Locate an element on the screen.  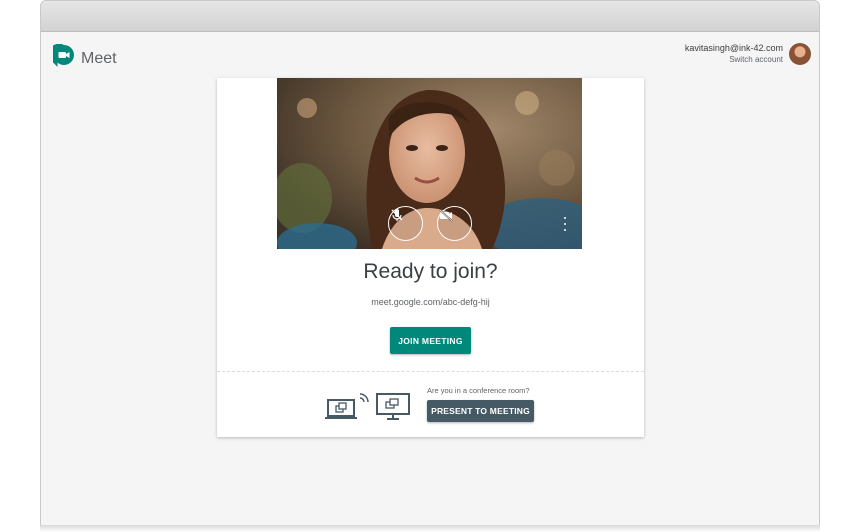
window-shadow is located at coordinates (430, 528).